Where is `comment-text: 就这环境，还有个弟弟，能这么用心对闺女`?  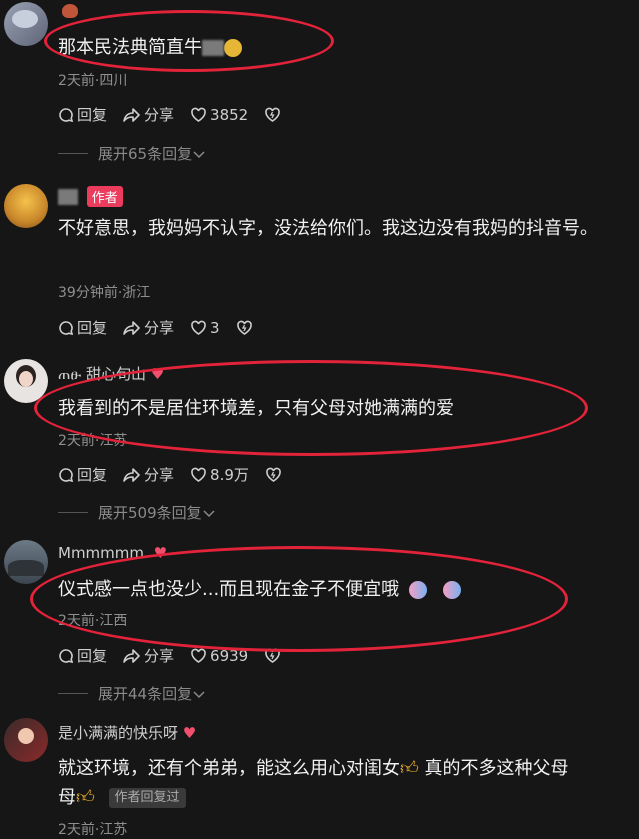 comment-text: 就这环境，还有个弟弟，能这么用心对闺女 is located at coordinates (229, 768).